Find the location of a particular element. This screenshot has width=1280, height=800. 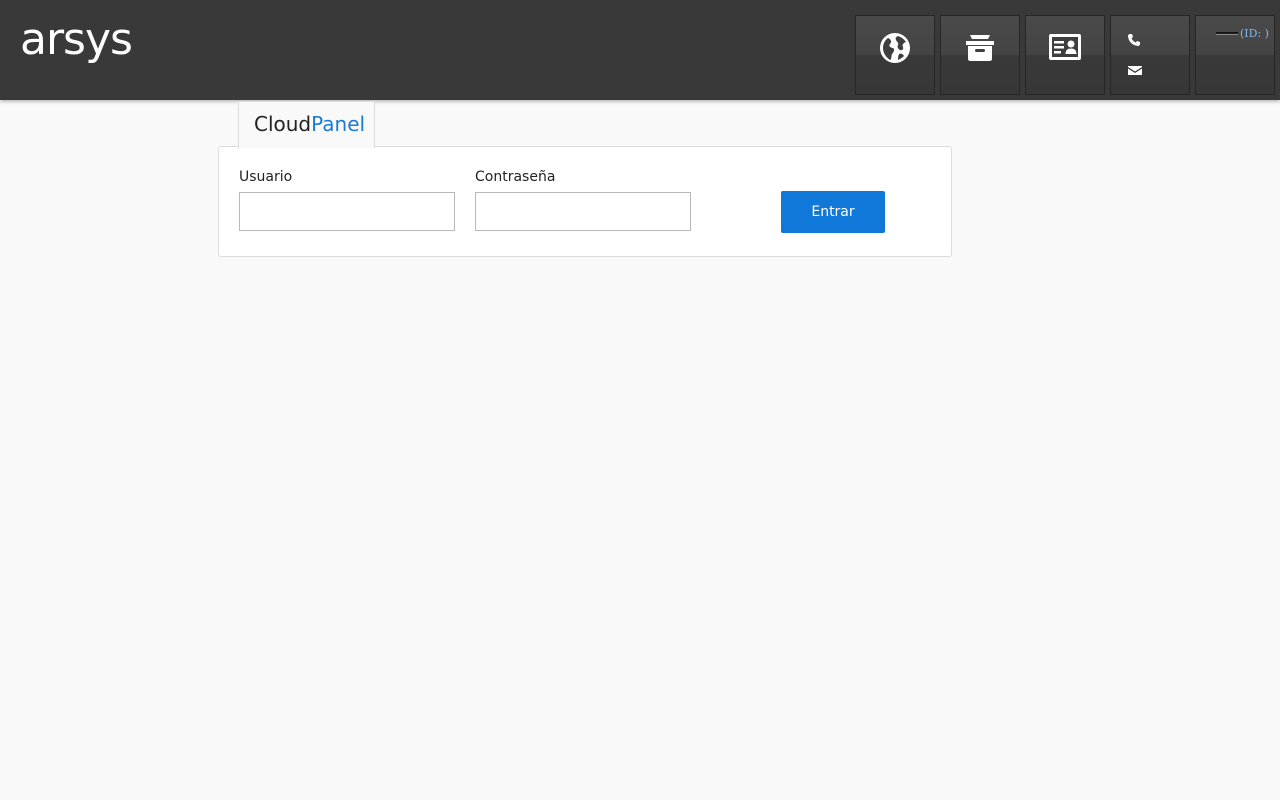

password-label: Contraseña is located at coordinates (515, 177).